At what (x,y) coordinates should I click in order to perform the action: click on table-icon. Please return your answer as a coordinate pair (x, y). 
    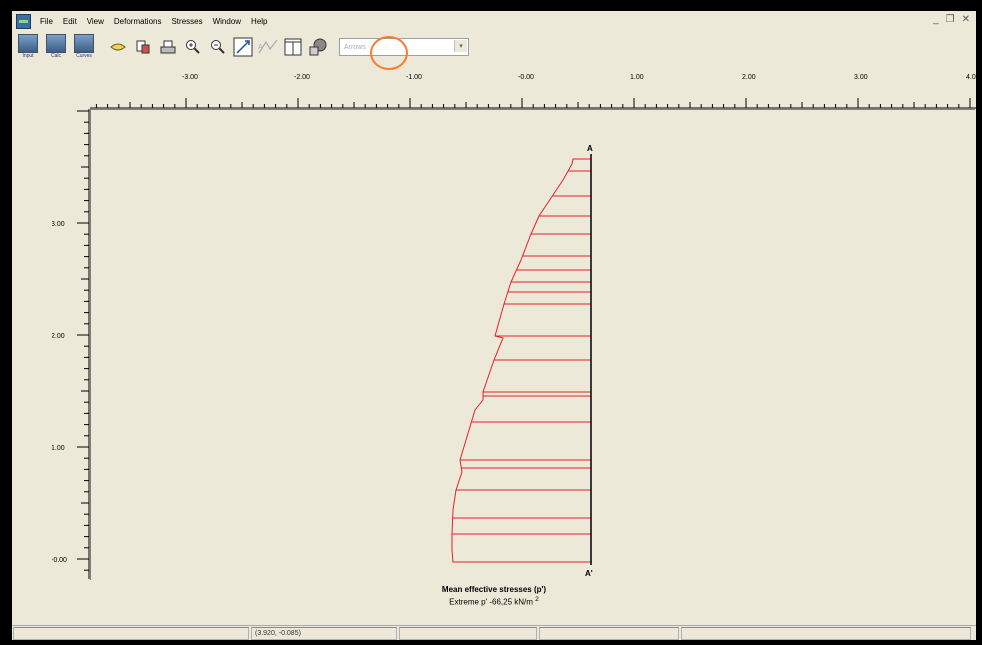
    Looking at the image, I should click on (293, 47).